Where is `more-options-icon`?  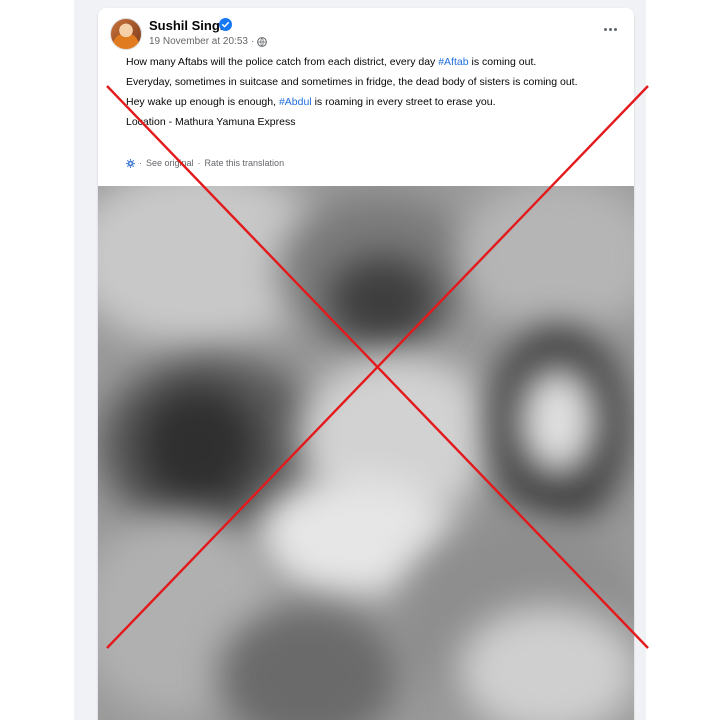
more-options-icon is located at coordinates (605, 29).